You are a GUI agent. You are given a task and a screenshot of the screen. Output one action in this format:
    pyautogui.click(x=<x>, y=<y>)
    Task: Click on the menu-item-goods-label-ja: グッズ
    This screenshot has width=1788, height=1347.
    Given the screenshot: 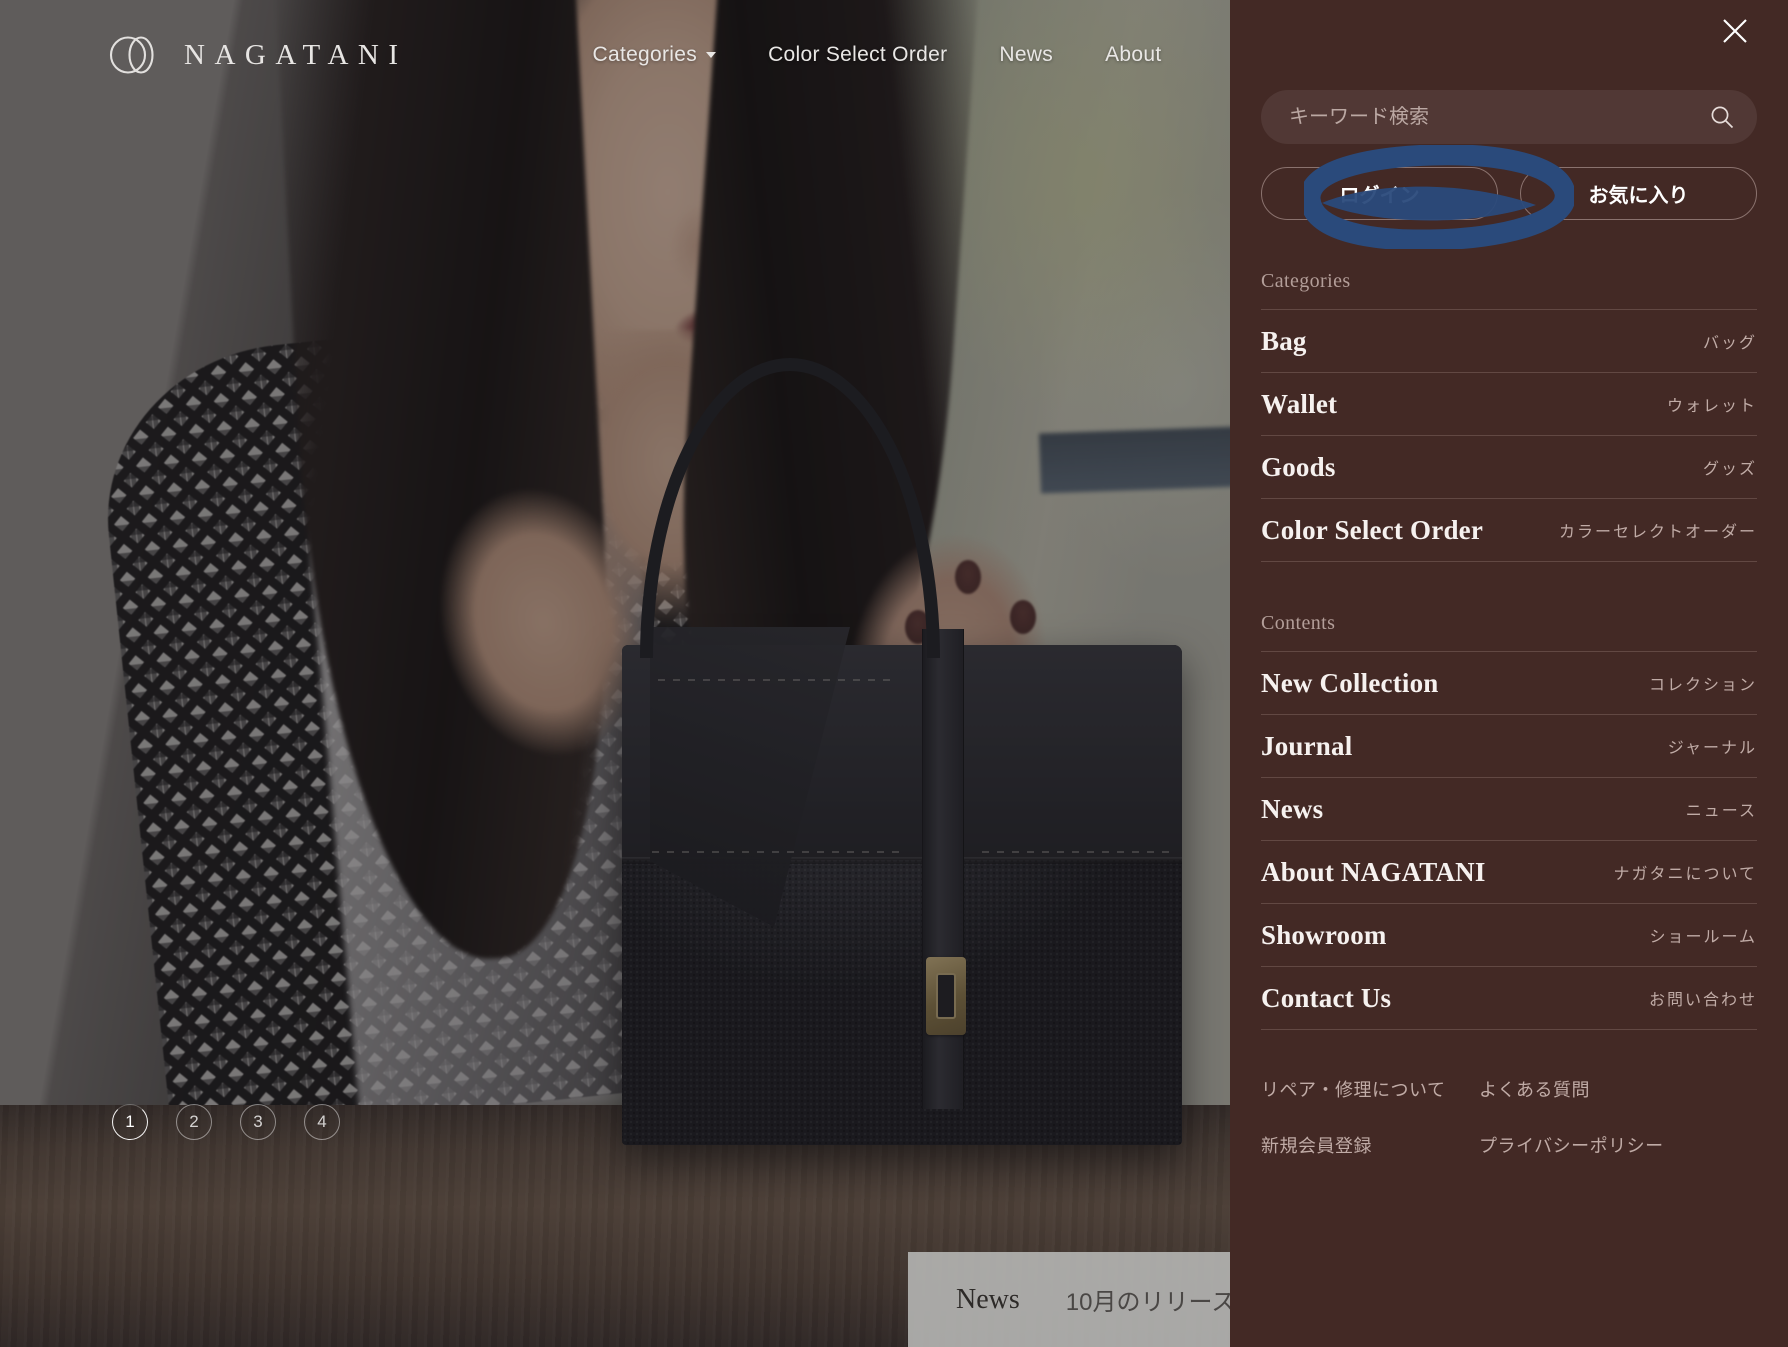 What is the action you would take?
    pyautogui.click(x=1729, y=469)
    